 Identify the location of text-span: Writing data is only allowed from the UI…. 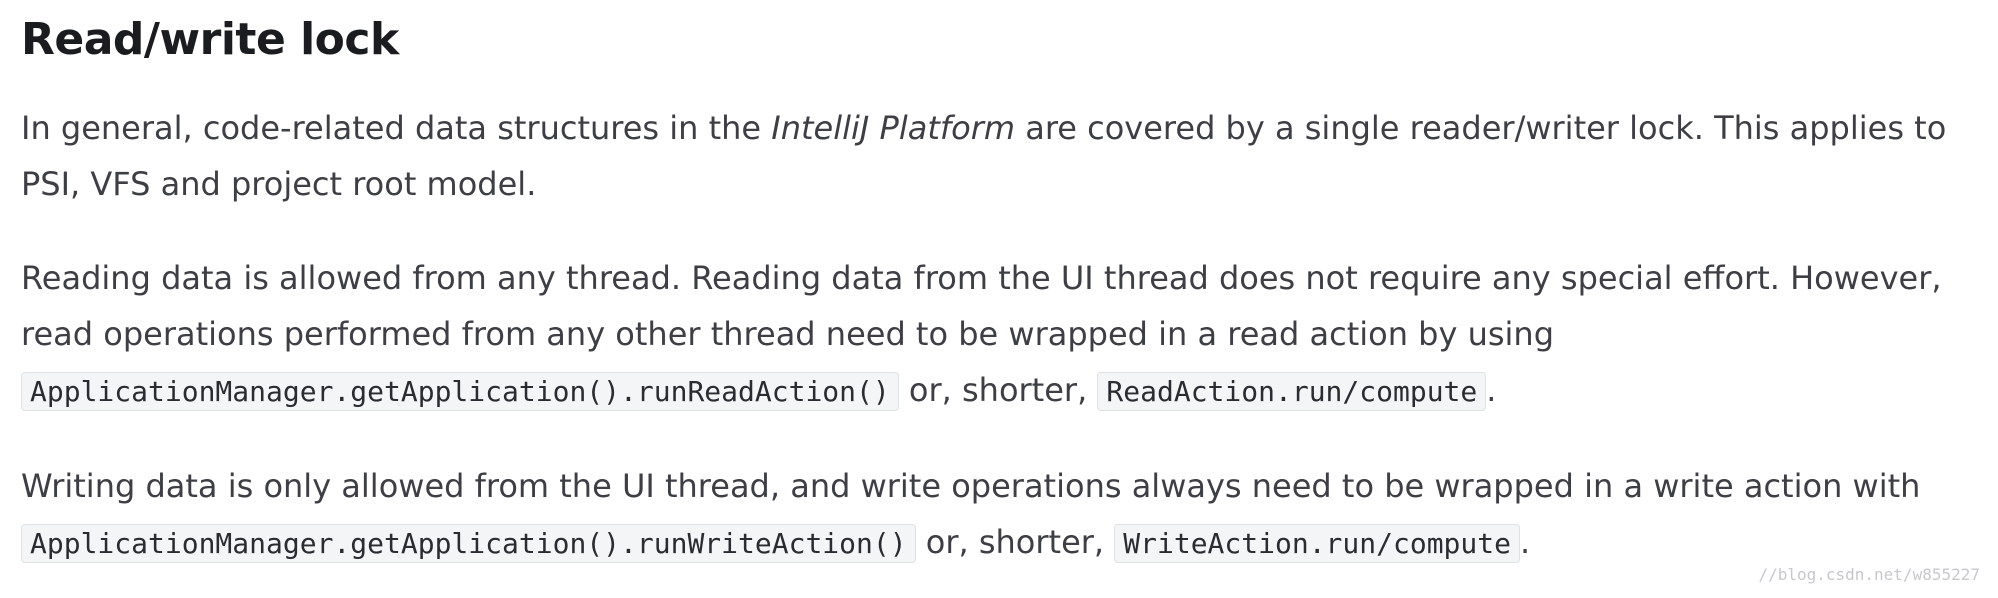
(971, 486).